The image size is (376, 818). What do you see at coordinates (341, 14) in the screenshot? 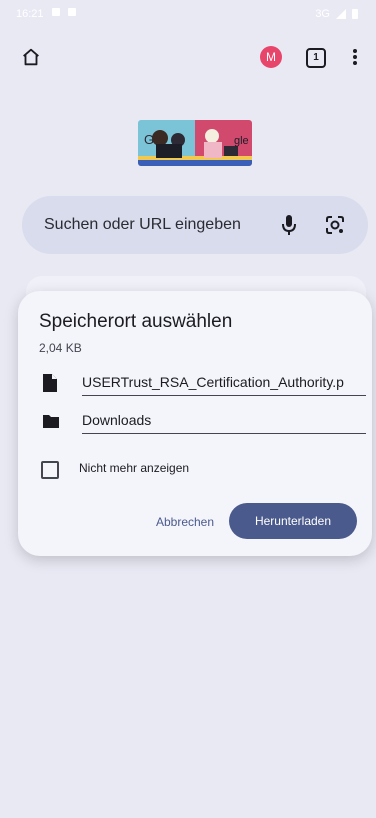
I see `signal-icon` at bounding box center [341, 14].